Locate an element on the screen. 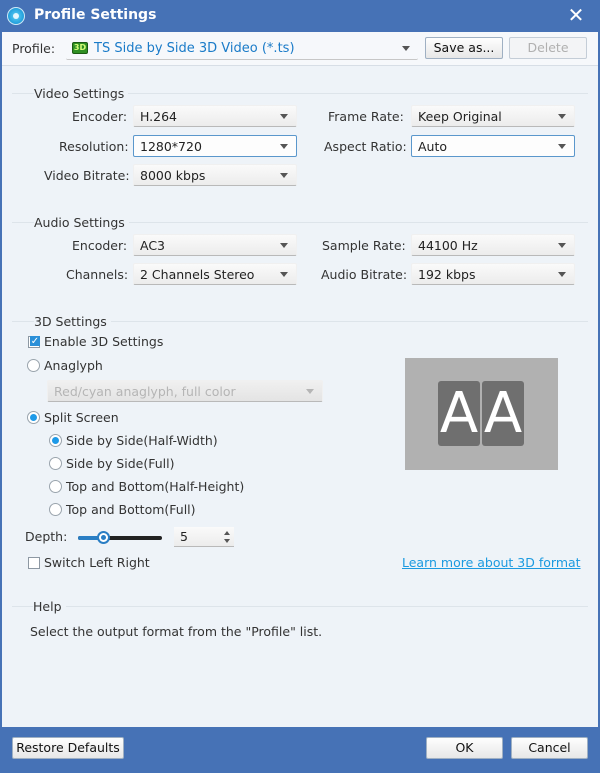 The image size is (600, 773). resolution-value: 1280*720 is located at coordinates (171, 146).